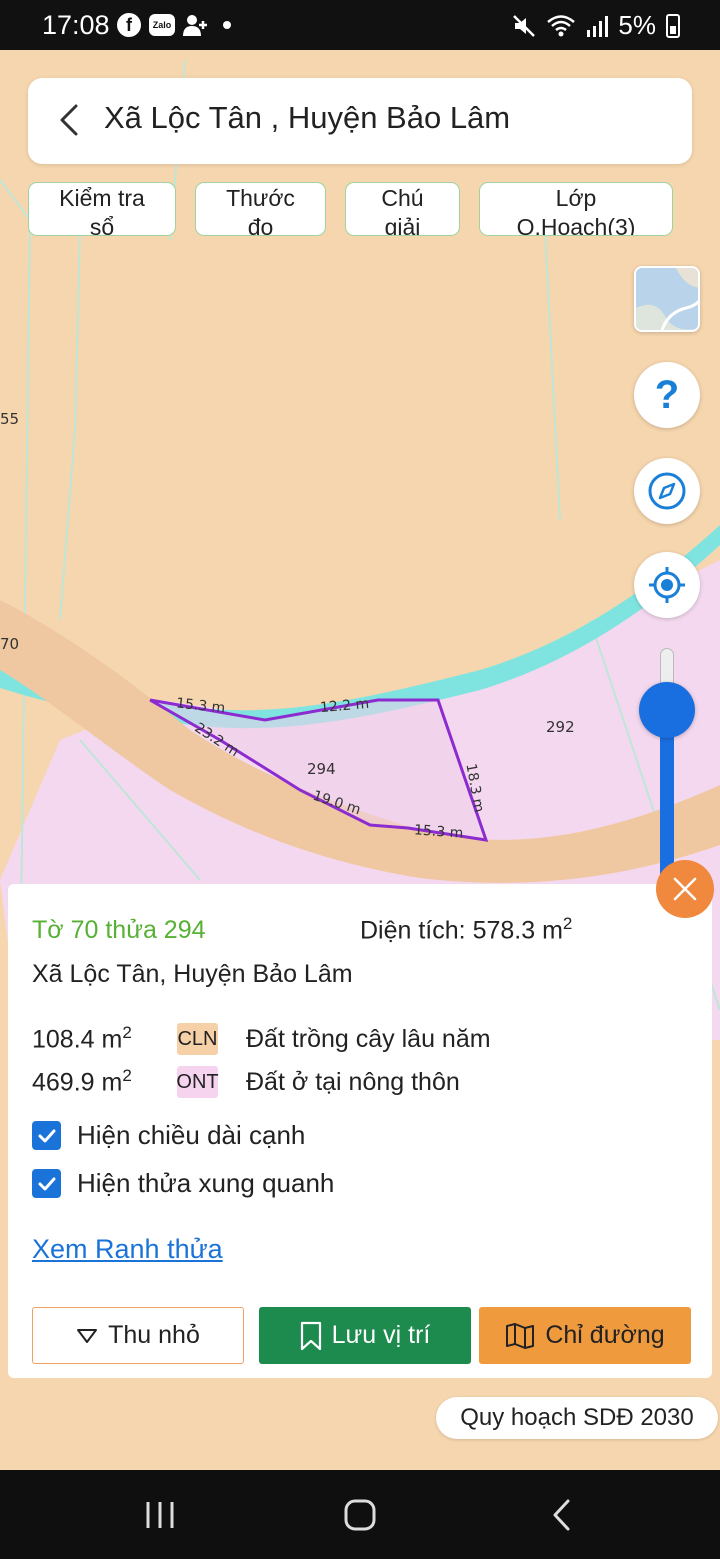 The height and width of the screenshot is (1559, 720). Describe the element at coordinates (673, 25) in the screenshot. I see `battery-icon` at that location.